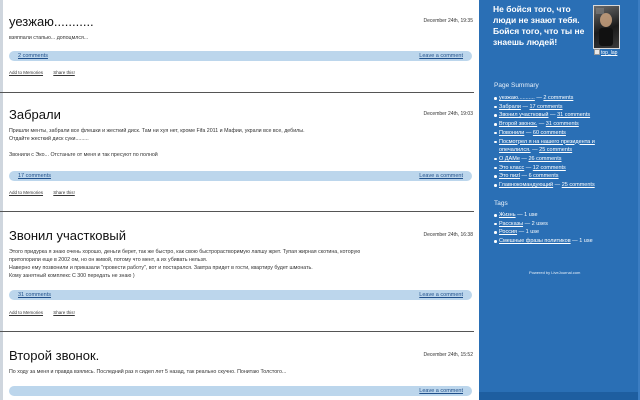 This screenshot has width=640, height=400. I want to click on entry-comment-bar: 2 comments Leave a comment, so click(240, 56).